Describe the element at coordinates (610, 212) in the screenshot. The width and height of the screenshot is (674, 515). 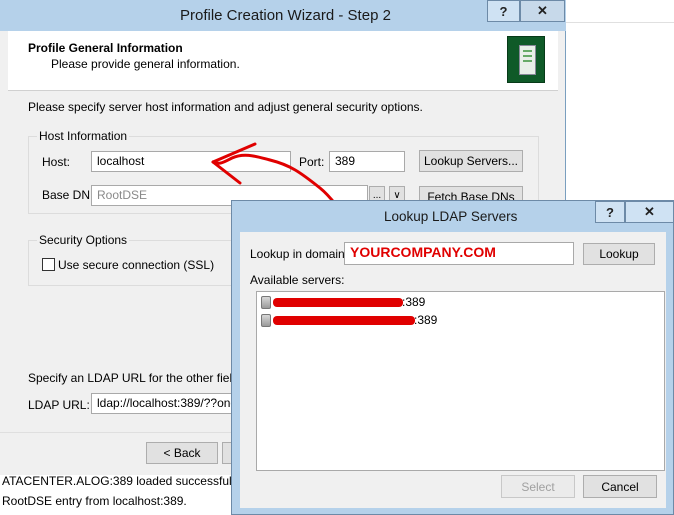
I see `dialog-help-button: ?` at that location.